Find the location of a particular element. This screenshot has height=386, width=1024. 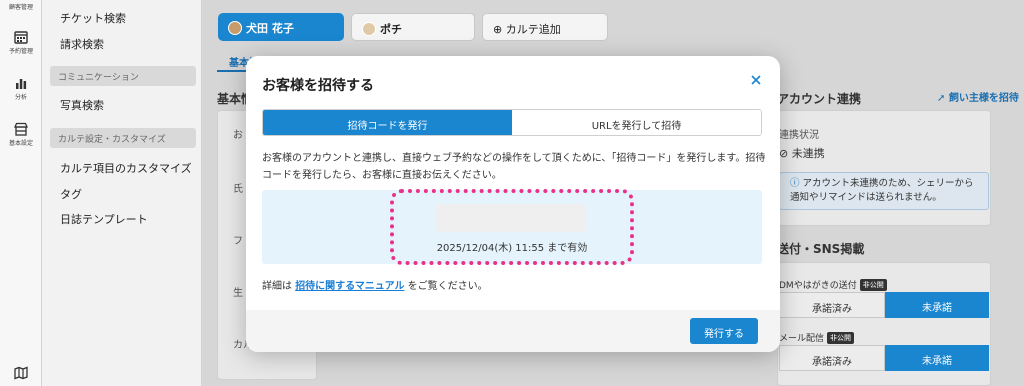

manual-link: 招待に関するマニュアル is located at coordinates (349, 286).